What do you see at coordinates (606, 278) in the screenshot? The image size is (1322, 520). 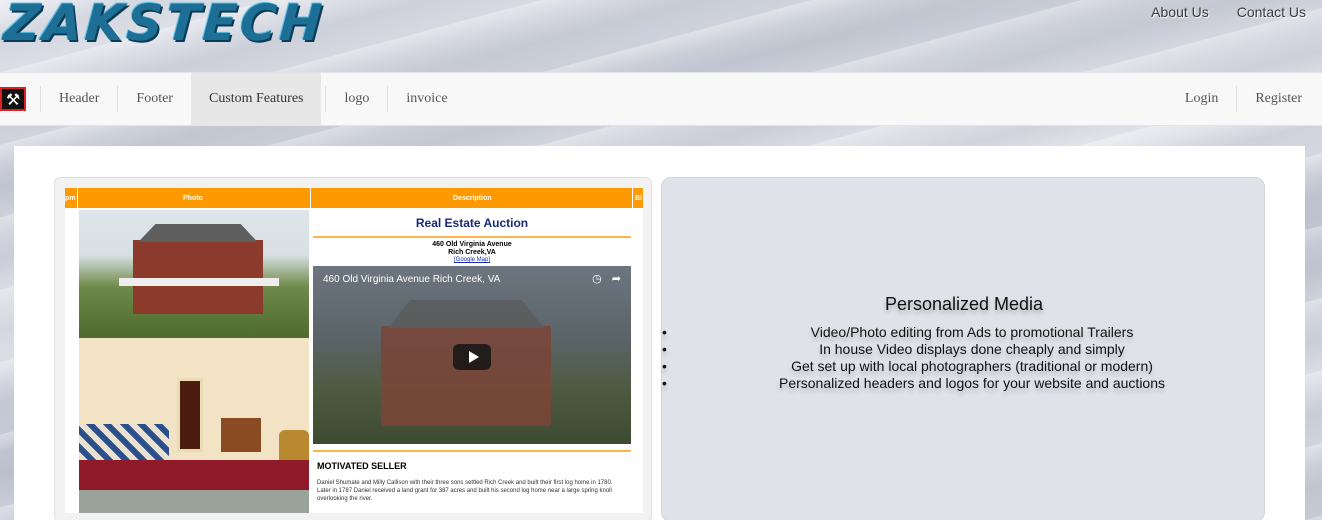 I see `video-controls: ◷ ➦` at bounding box center [606, 278].